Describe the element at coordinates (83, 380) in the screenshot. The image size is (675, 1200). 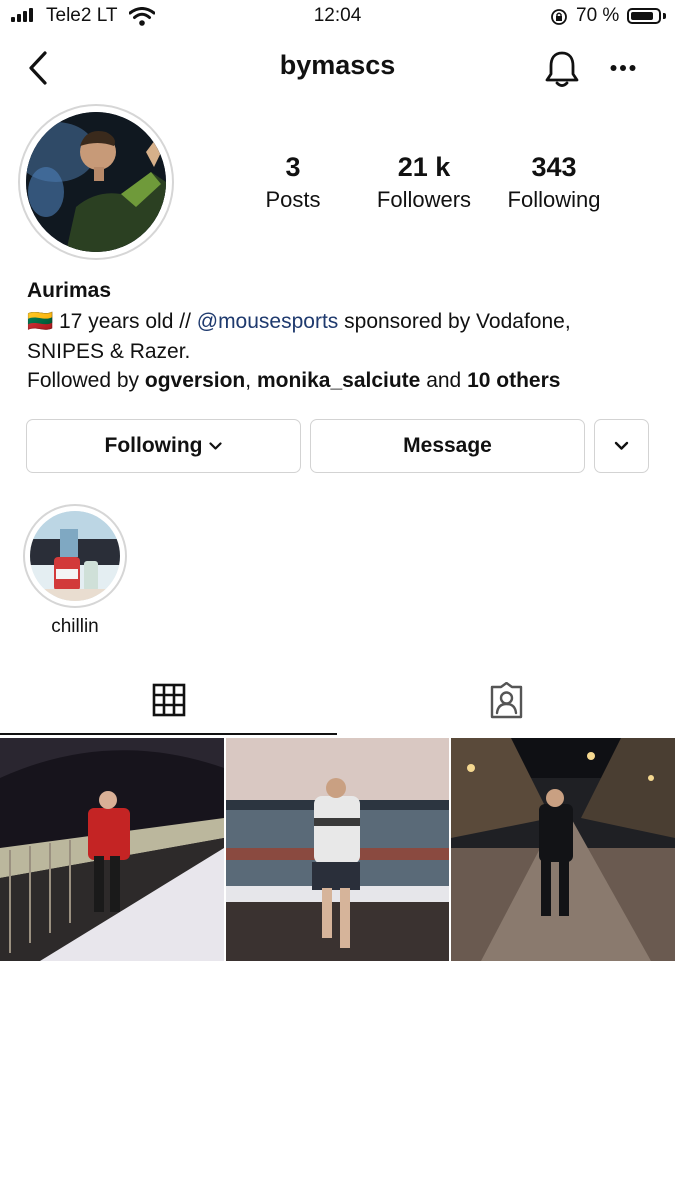
I see `followed-by-prefix: Followed by` at that location.